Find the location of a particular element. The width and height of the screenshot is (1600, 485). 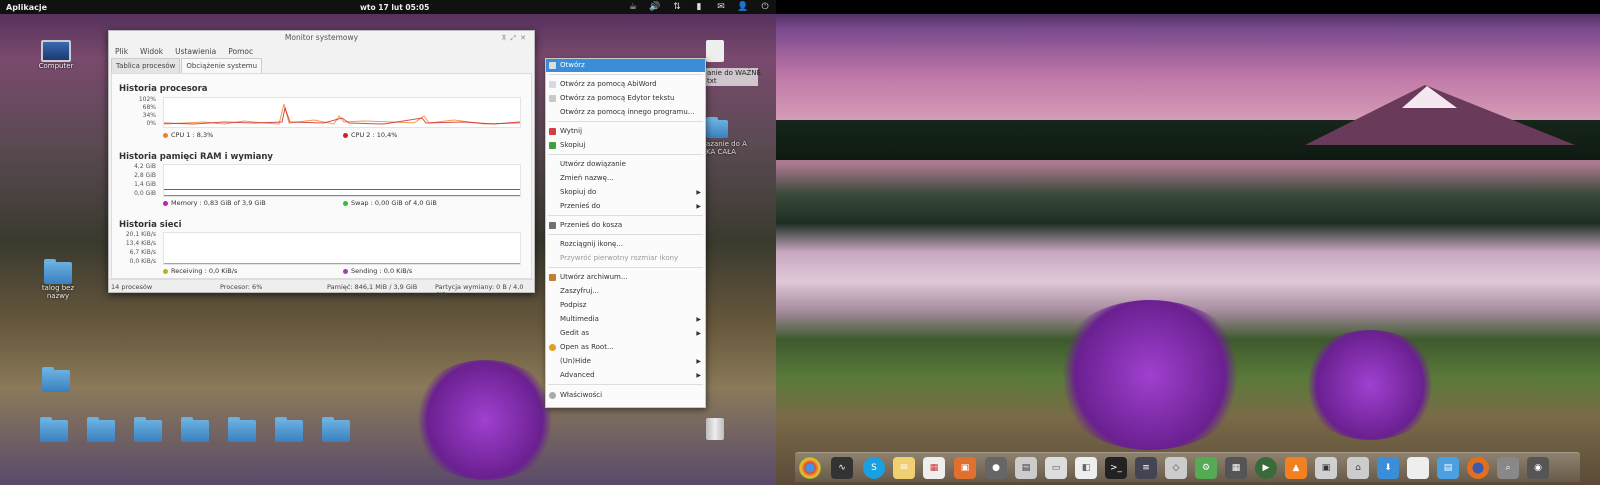

trash-icon is located at coordinates (715, 429).